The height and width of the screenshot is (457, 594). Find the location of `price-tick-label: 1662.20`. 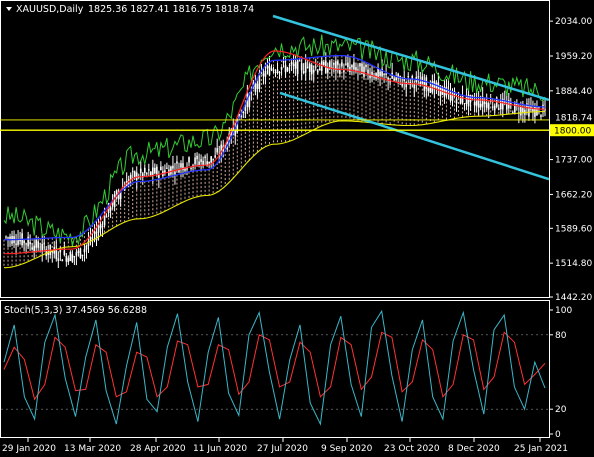

price-tick-label: 1662.20 is located at coordinates (573, 195).